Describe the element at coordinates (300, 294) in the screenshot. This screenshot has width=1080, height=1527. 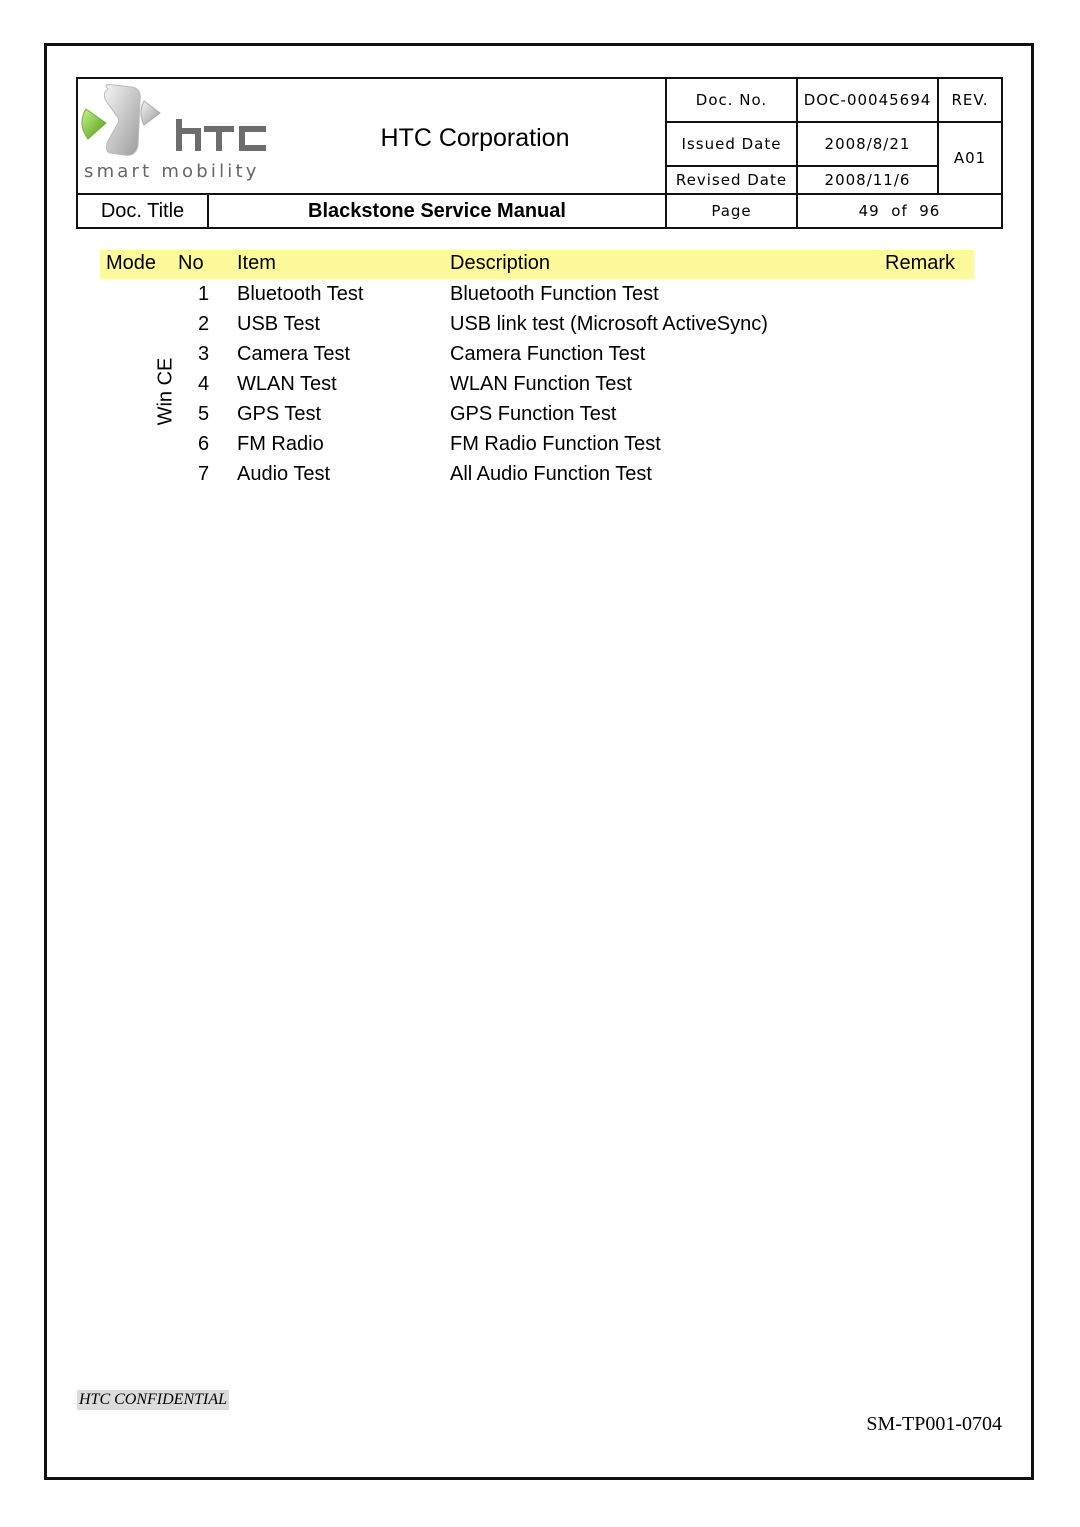
I see `row-item: Bluetooth Test` at that location.